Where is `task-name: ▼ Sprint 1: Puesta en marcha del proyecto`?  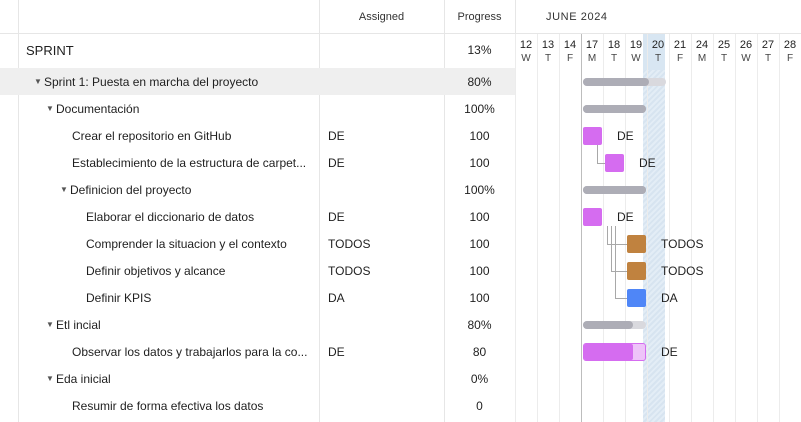 task-name: ▼ Sprint 1: Puesta en marcha del proyecto is located at coordinates (161, 81).